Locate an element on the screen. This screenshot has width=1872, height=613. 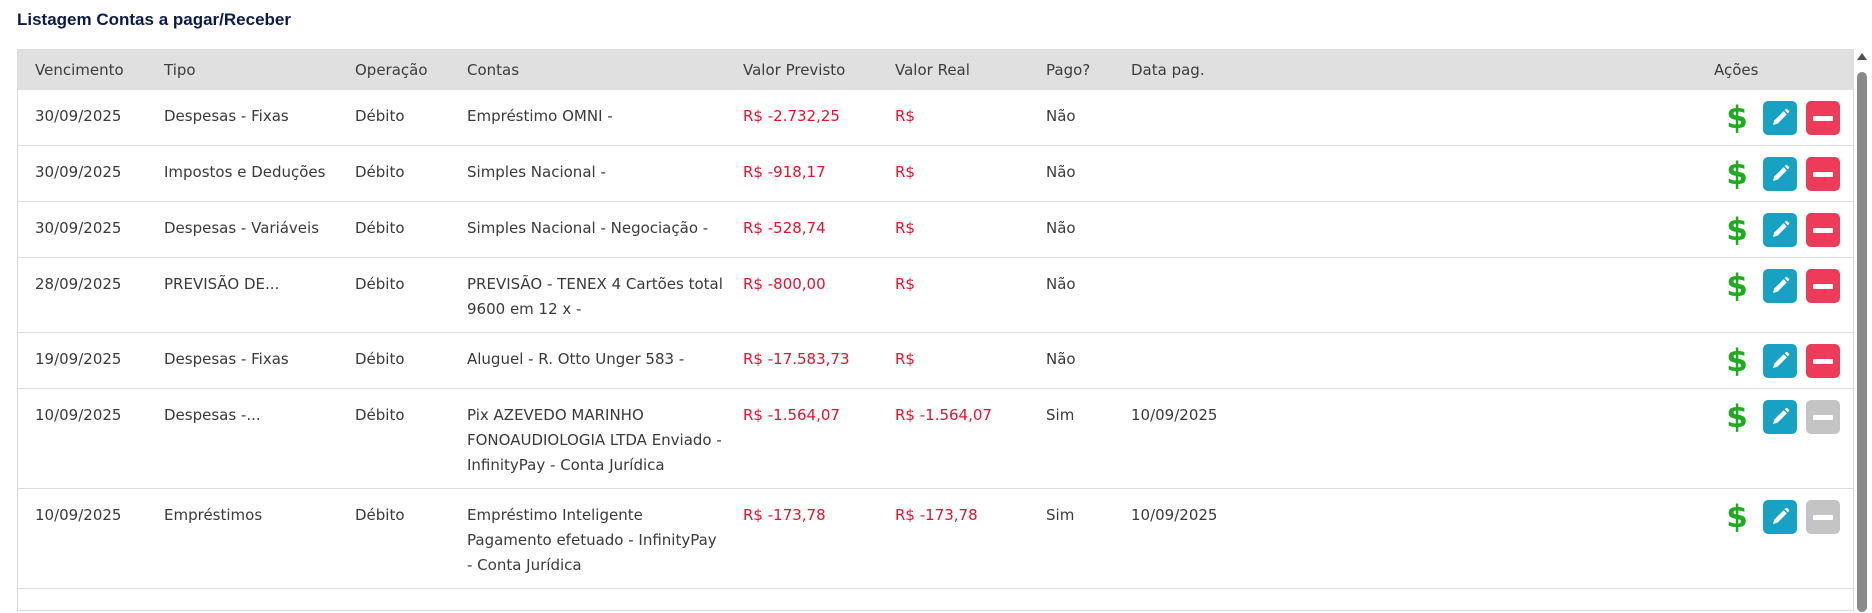
cell-valor-real: R$ -1.564,07 is located at coordinates (953, 438).